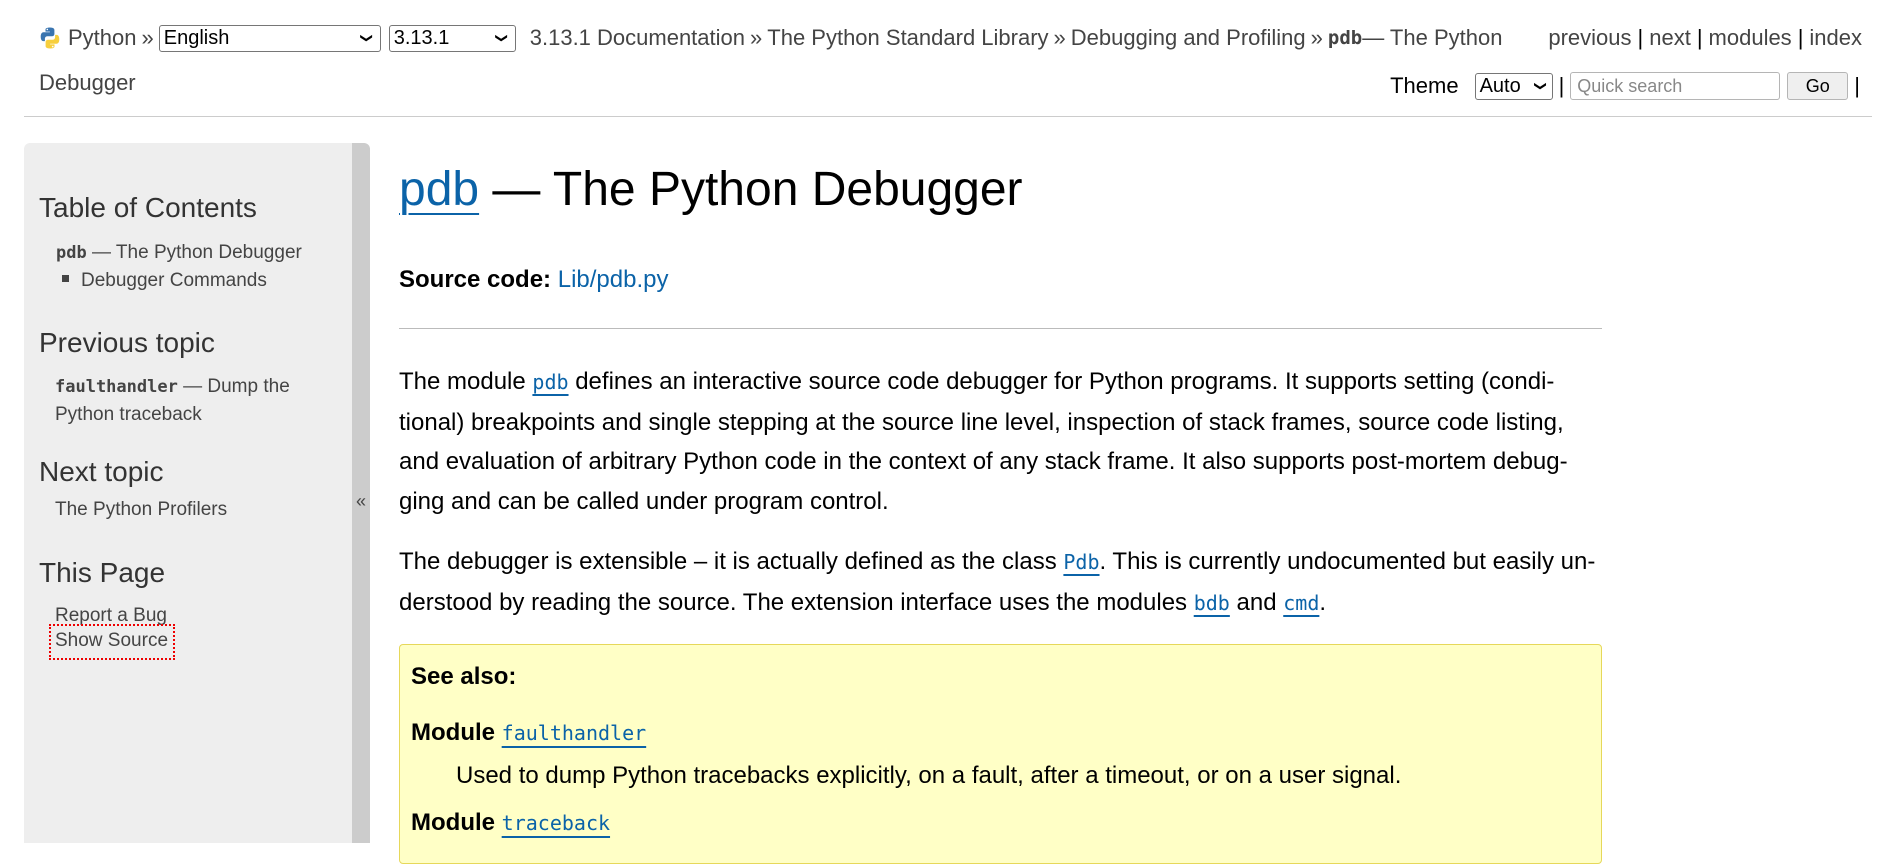 The width and height of the screenshot is (1888, 864). What do you see at coordinates (948, 116) in the screenshot?
I see `header-divider` at bounding box center [948, 116].